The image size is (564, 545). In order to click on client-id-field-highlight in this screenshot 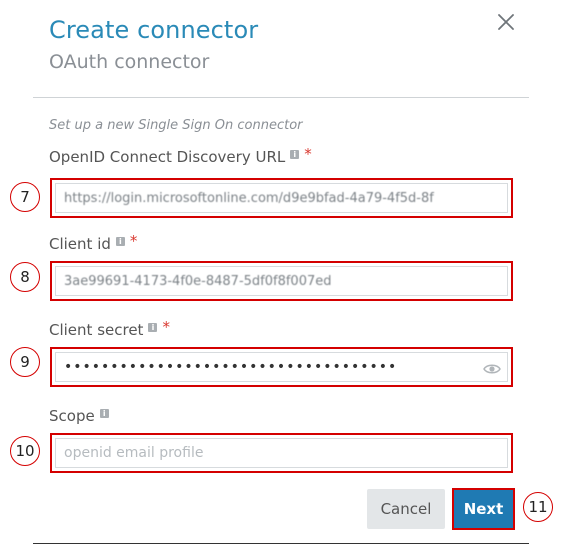, I will do `click(281, 281)`.